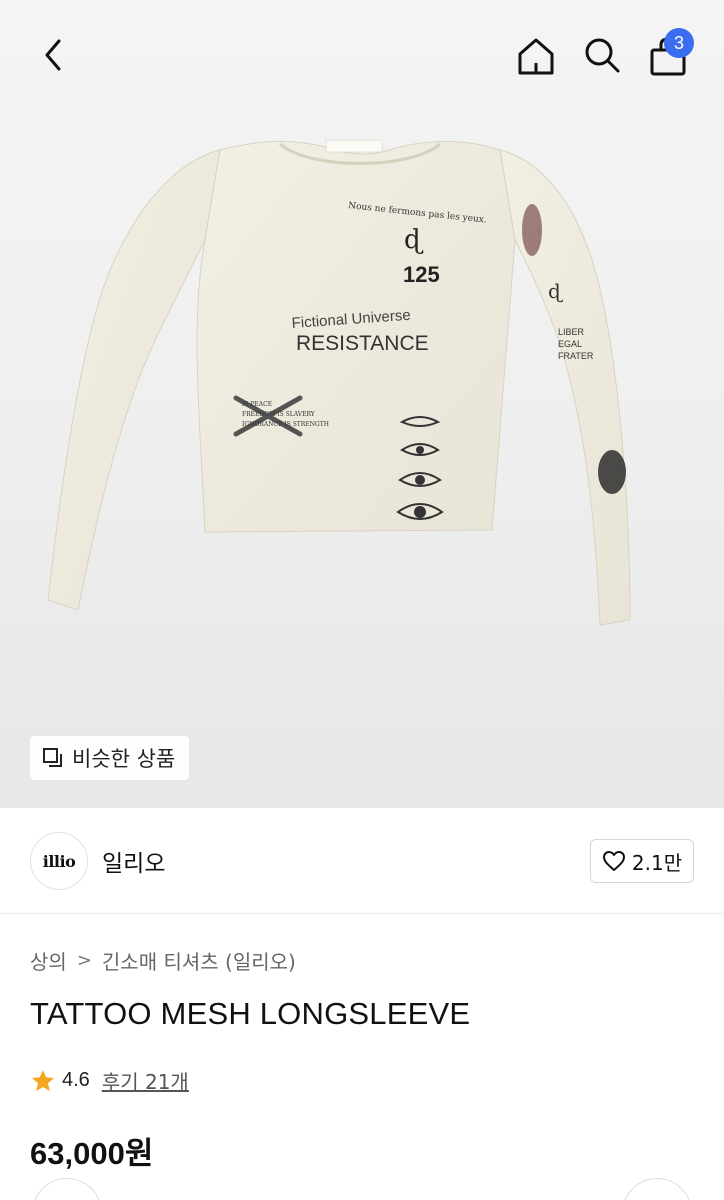 The height and width of the screenshot is (1200, 724). I want to click on breadcrumb-item-category: 상의, so click(48, 960).